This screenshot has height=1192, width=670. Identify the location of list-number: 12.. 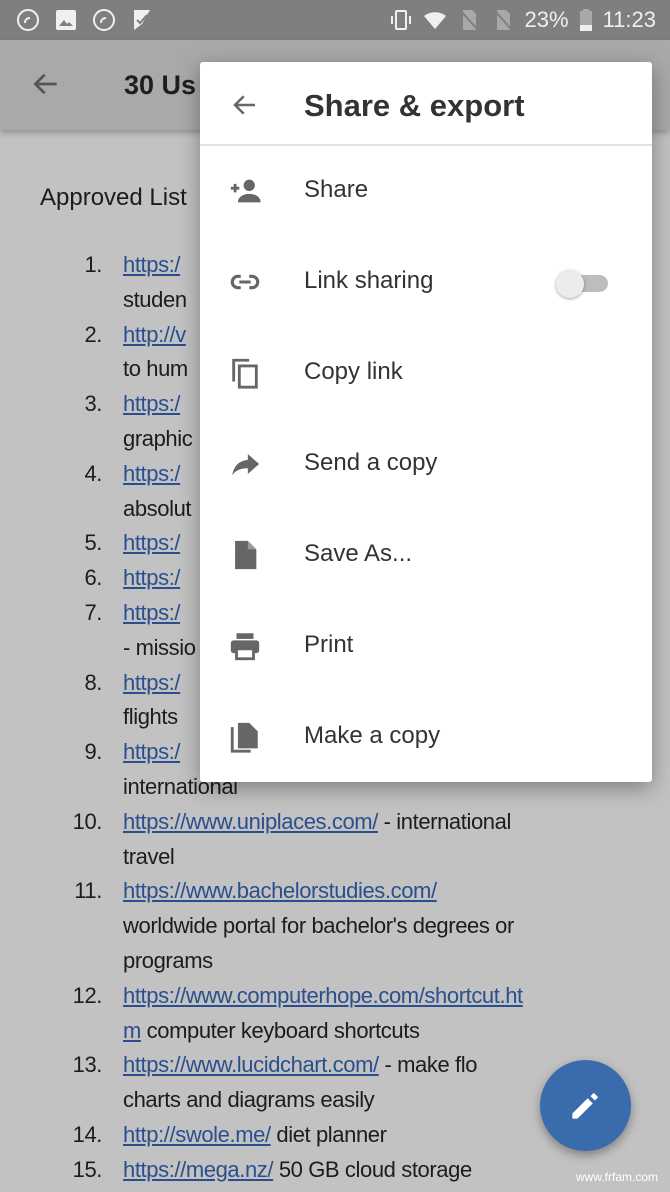
(87, 995).